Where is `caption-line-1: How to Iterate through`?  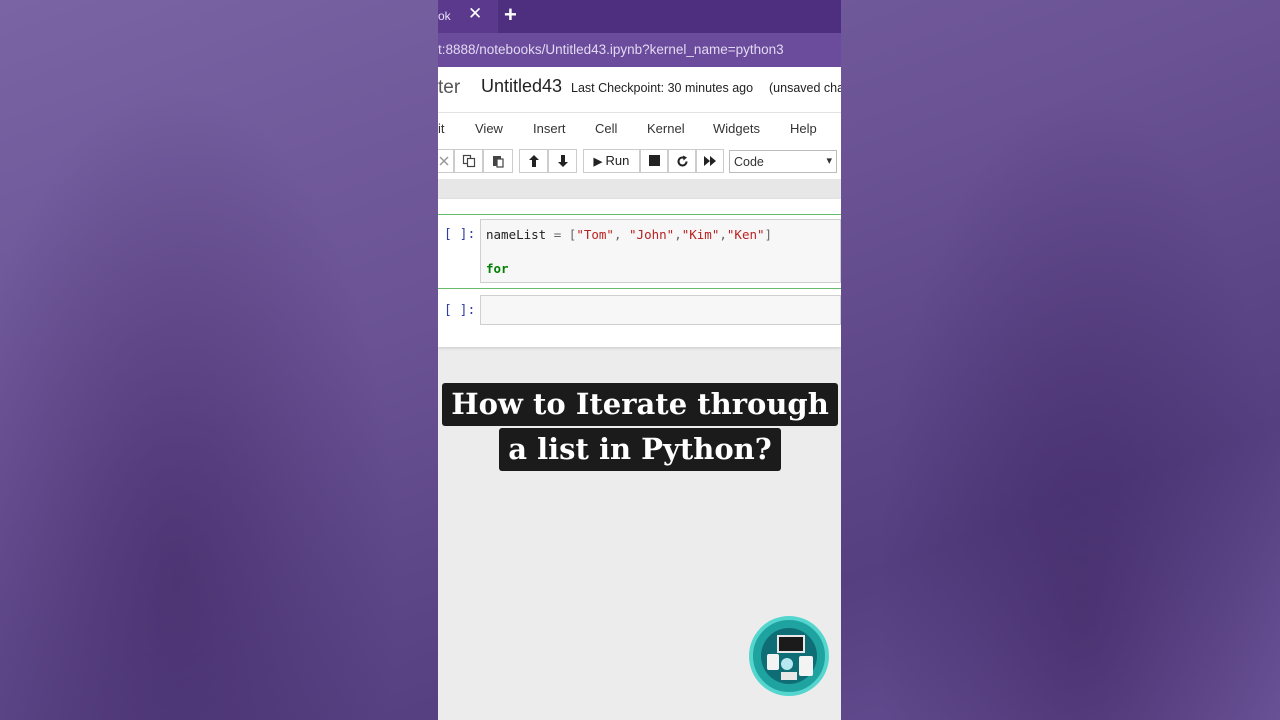 caption-line-1: How to Iterate through is located at coordinates (640, 404).